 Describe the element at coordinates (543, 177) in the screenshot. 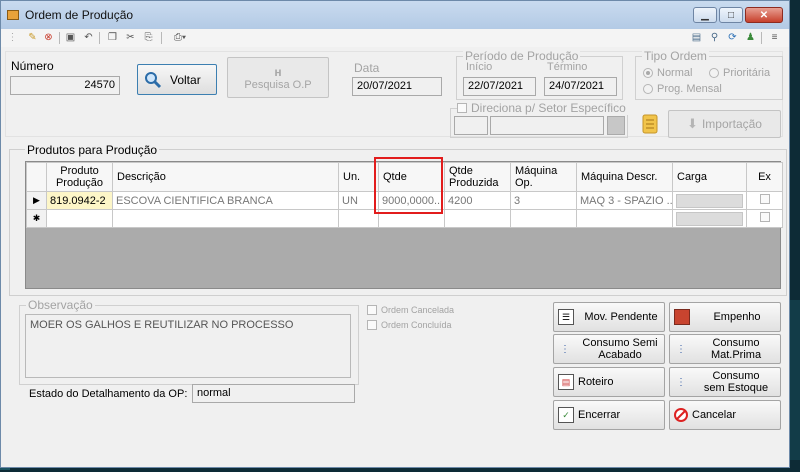

I see `col-maquina-op: Máquina Op.` at that location.